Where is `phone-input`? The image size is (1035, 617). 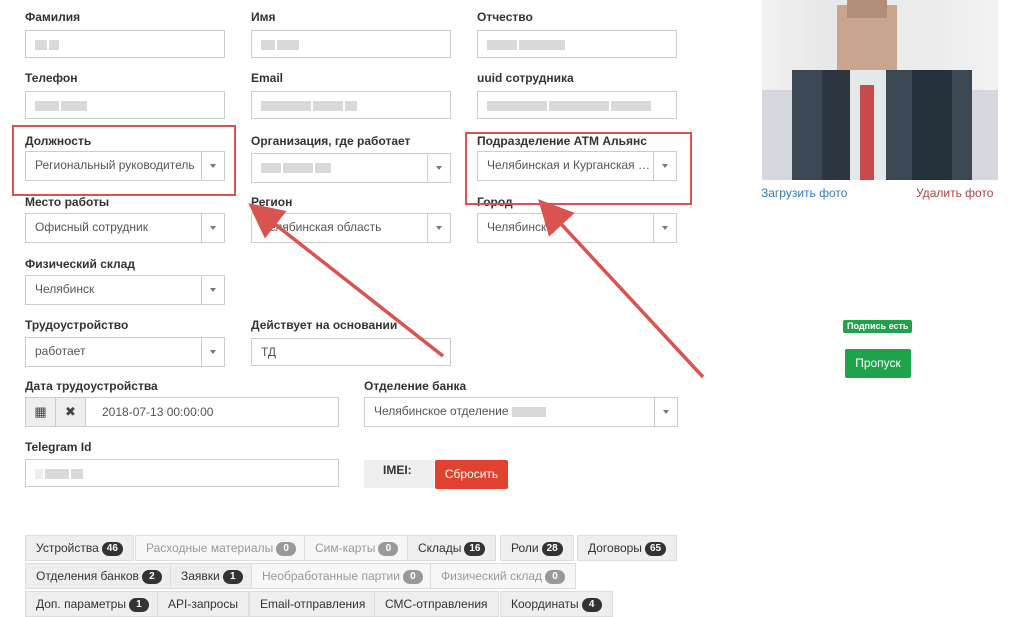
phone-input is located at coordinates (125, 105).